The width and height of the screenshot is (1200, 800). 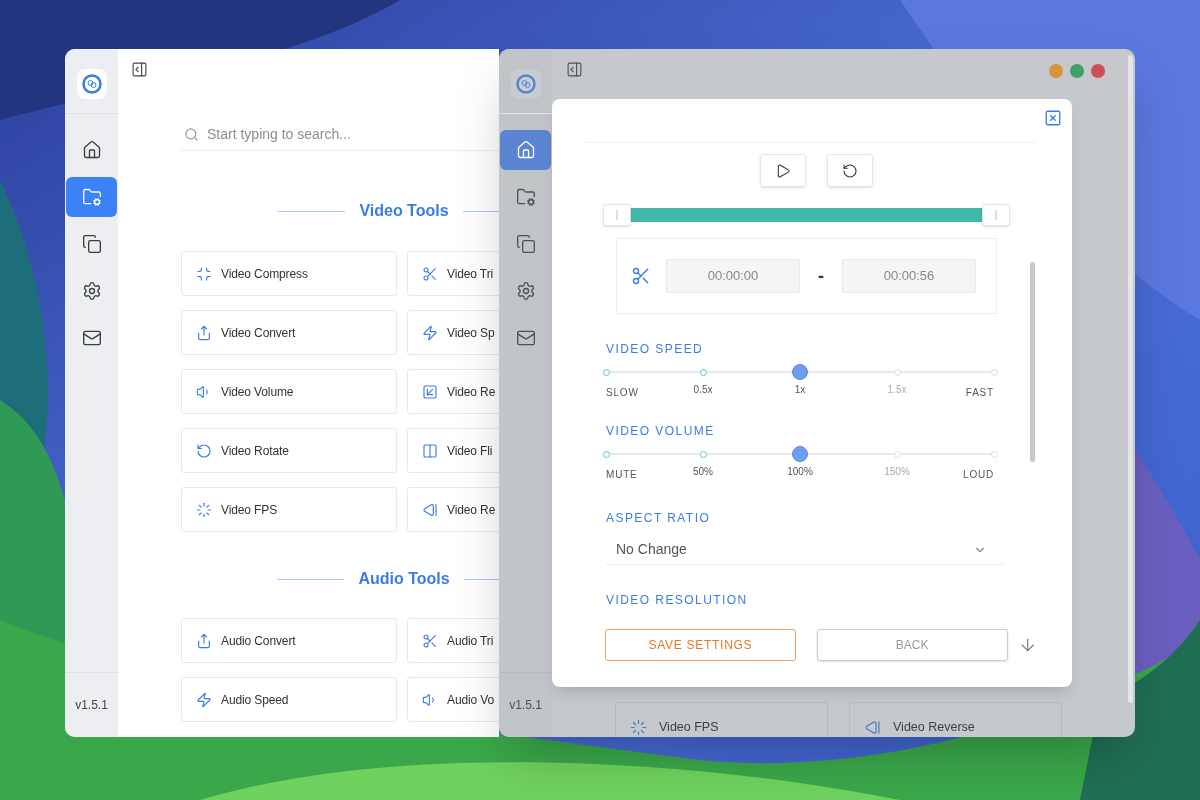 I want to click on slider-stop-label: 1.5x, so click(x=897, y=390).